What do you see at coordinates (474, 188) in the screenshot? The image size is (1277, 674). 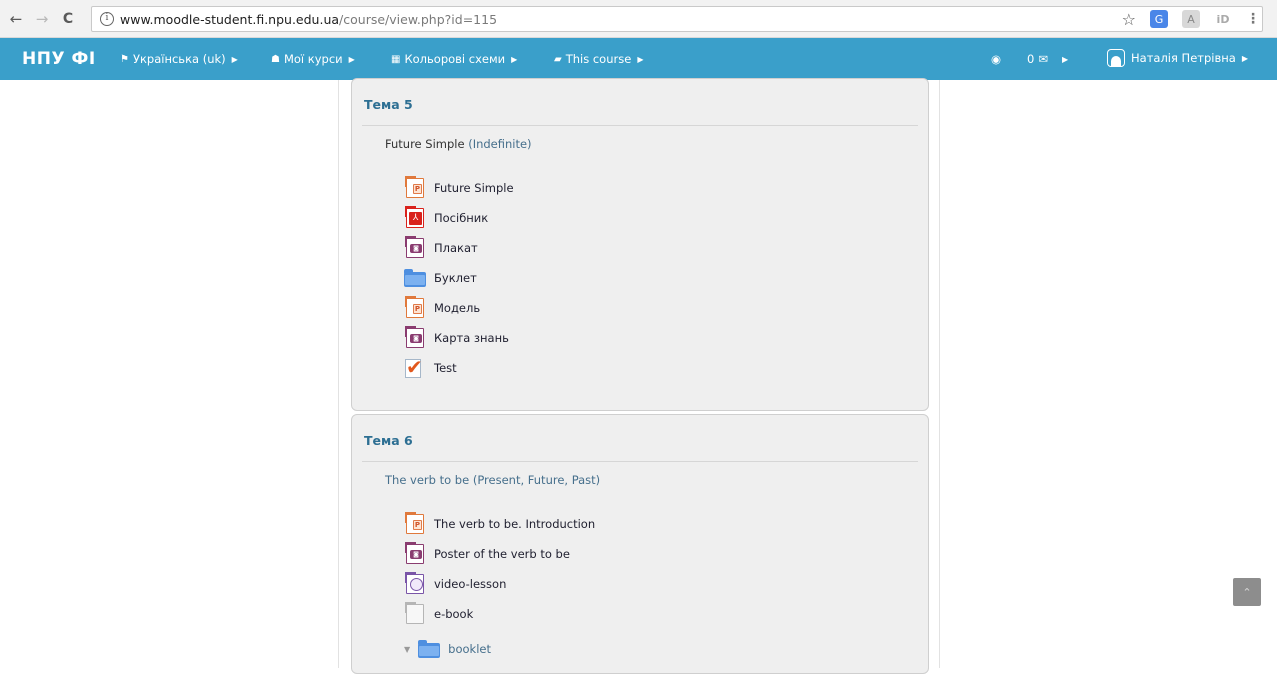 I see `activity-link: Future Simple` at bounding box center [474, 188].